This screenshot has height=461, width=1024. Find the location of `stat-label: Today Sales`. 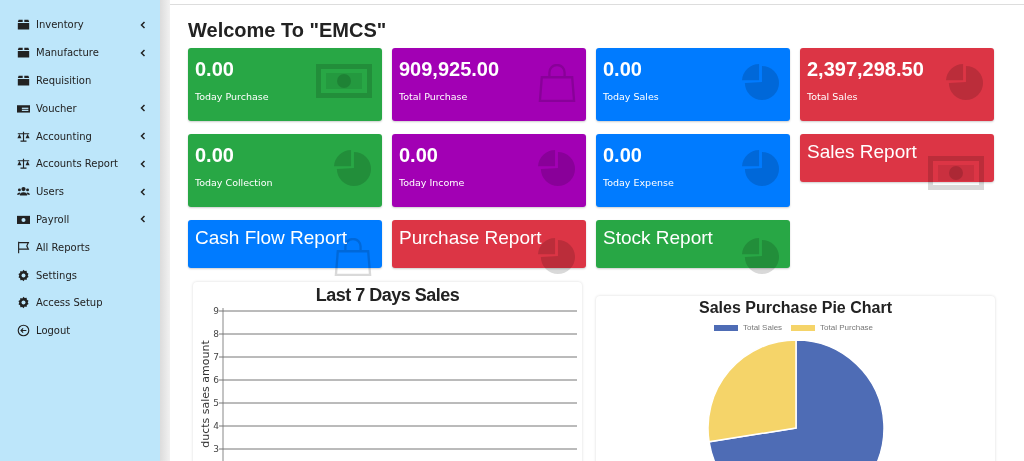

stat-label: Today Sales is located at coordinates (631, 96).